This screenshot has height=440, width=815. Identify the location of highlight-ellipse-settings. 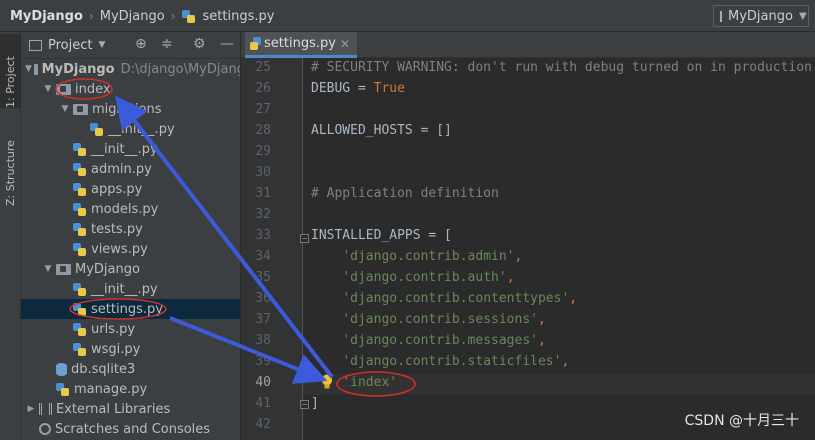
(118, 309).